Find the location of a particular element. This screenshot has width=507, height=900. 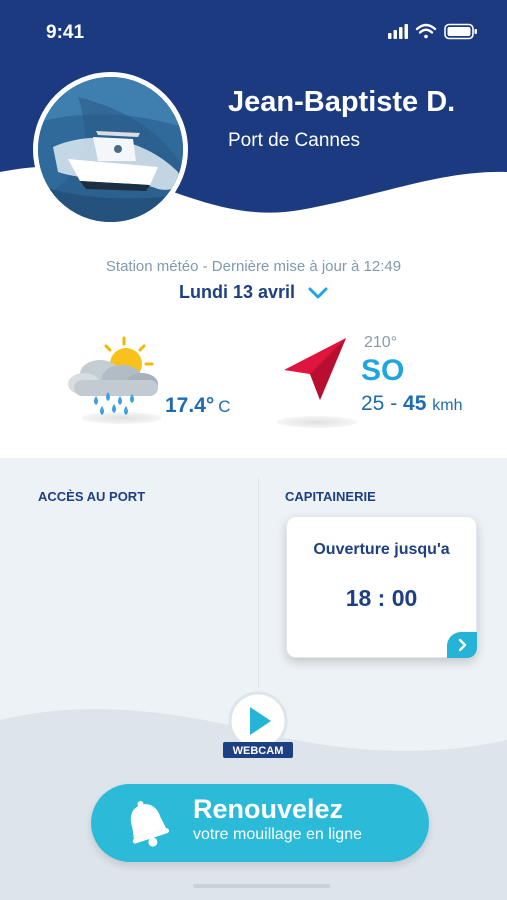

harbour-office-label: CAPITAINERIE is located at coordinates (330, 496).